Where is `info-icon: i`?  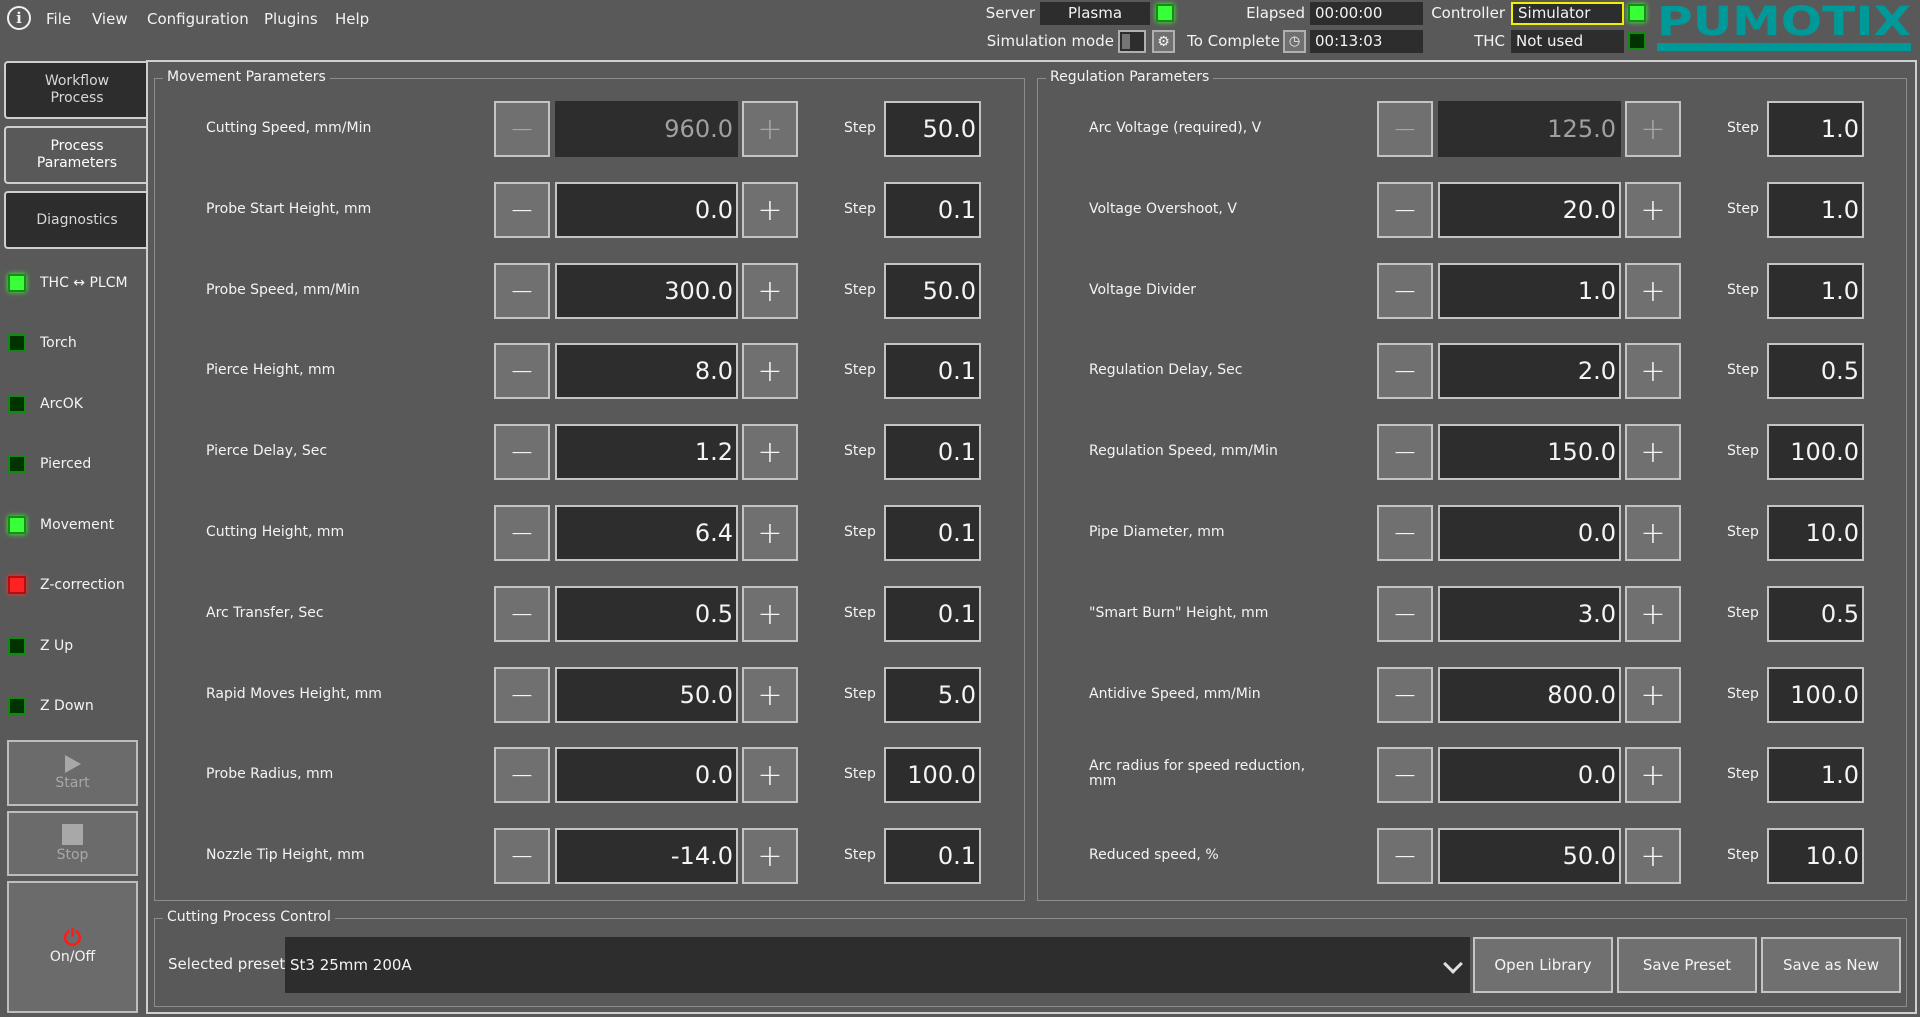 info-icon: i is located at coordinates (19, 18).